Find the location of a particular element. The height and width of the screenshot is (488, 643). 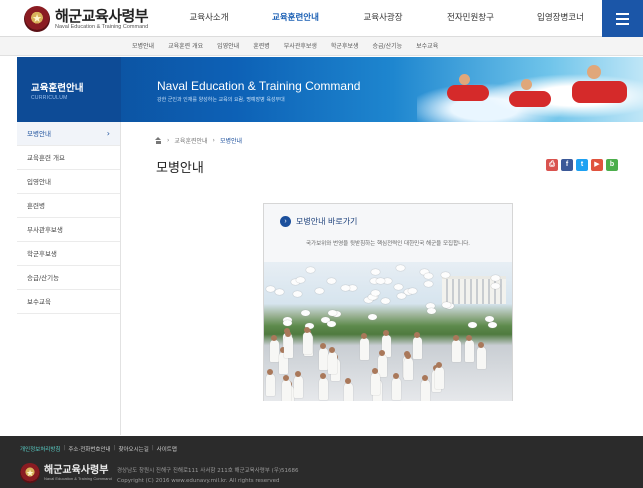

footer-link-privacy: 개인정보처리방침 is located at coordinates (40, 449).